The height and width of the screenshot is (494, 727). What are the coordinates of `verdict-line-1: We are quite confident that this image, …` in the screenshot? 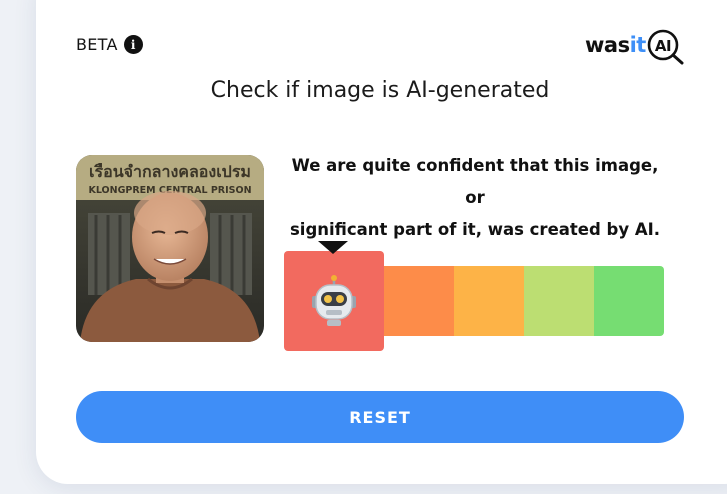 It's located at (475, 181).